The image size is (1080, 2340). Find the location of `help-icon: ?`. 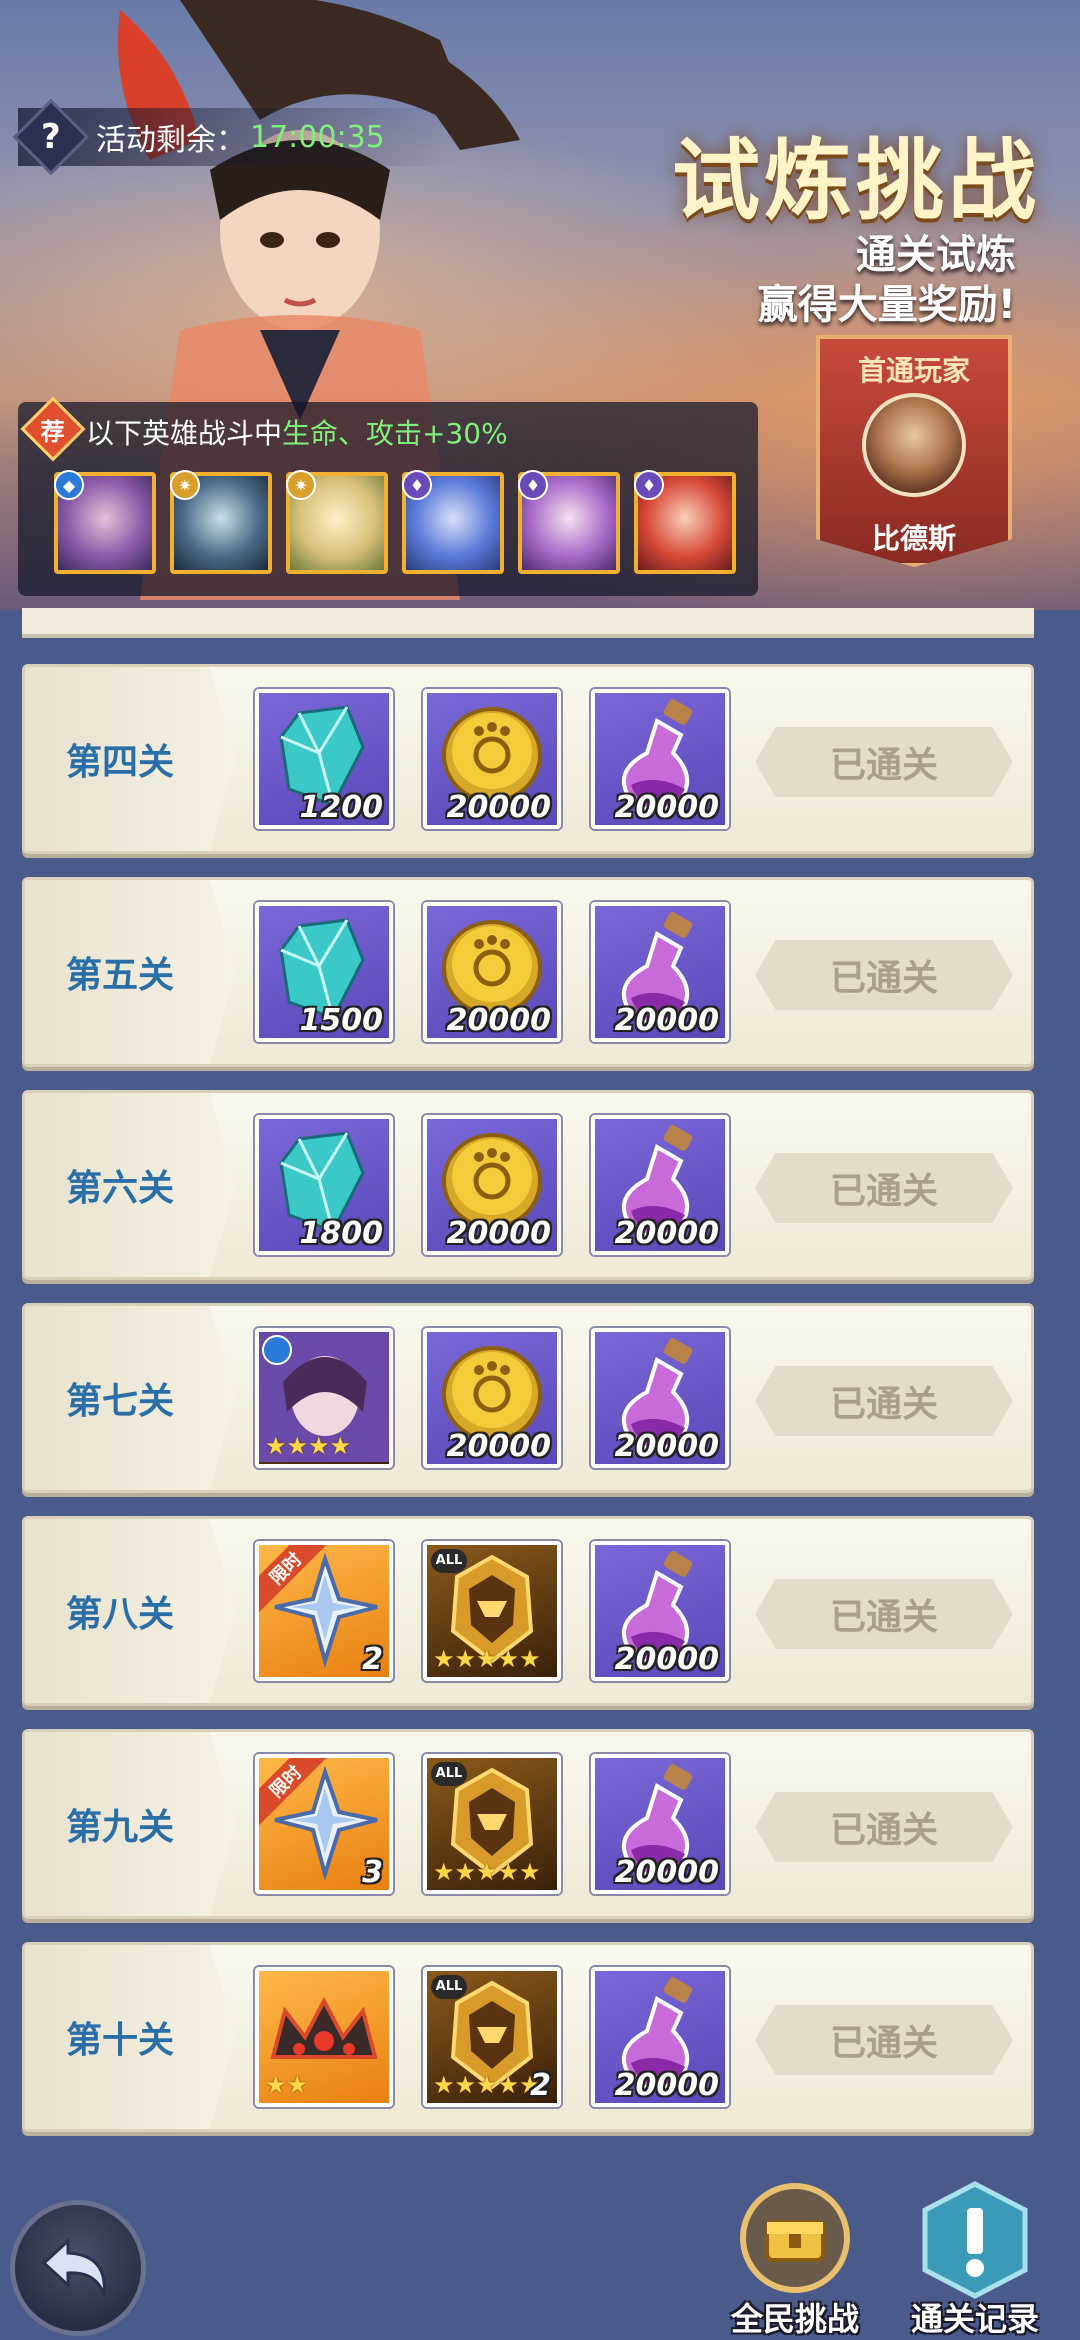

help-icon: ? is located at coordinates (51, 137).